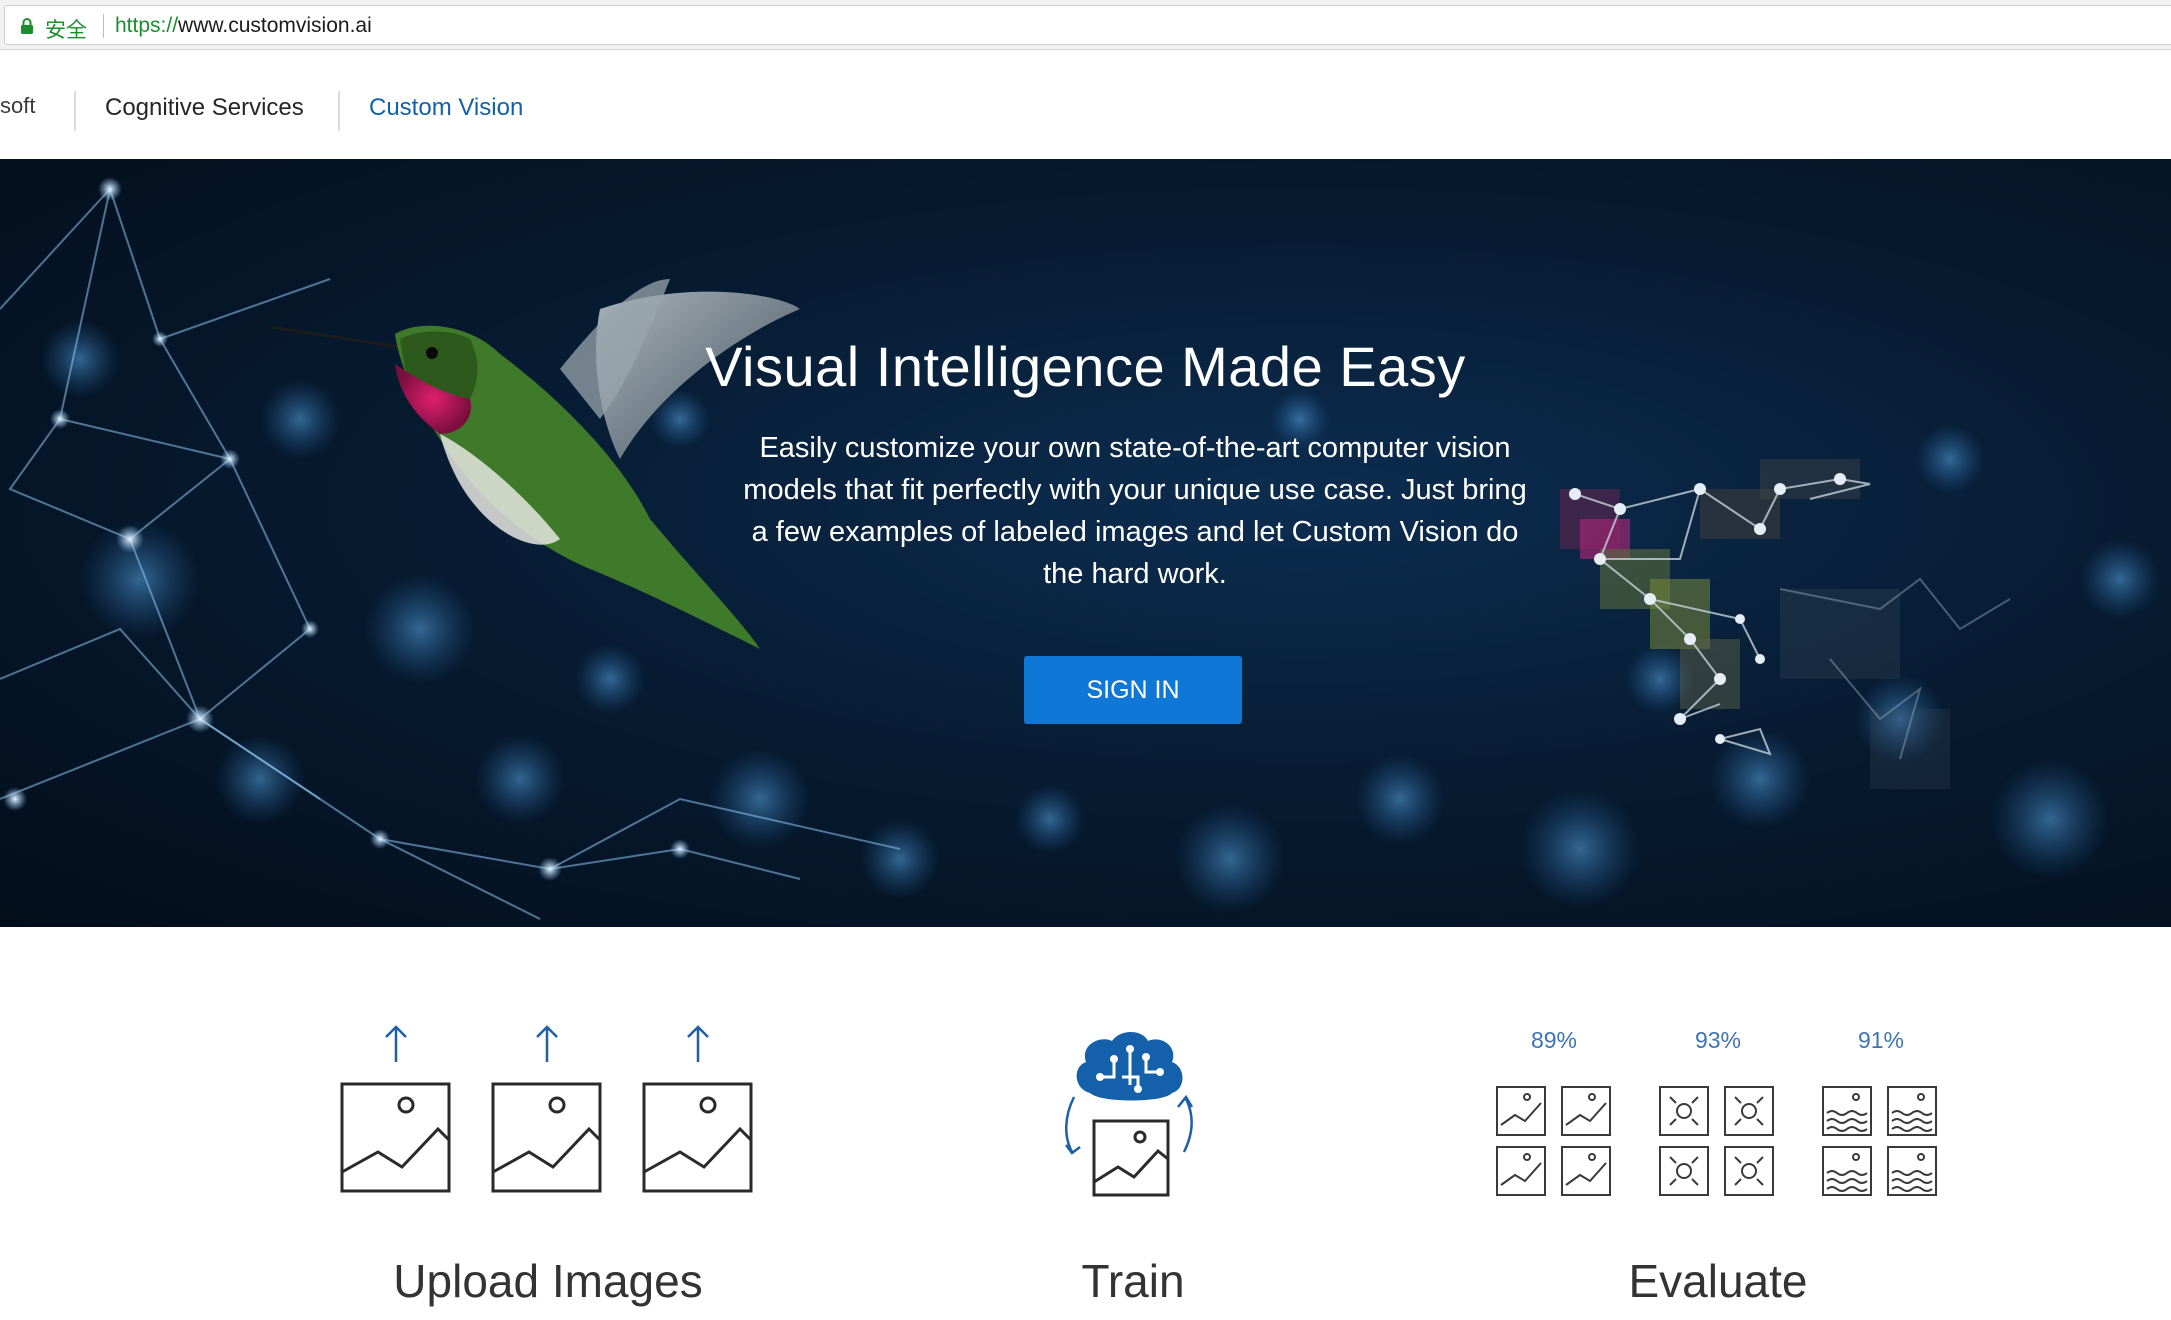 This screenshot has height=1320, width=2171. What do you see at coordinates (204, 108) in the screenshot?
I see `nav-link-cognitive-services: Cognitive Services` at bounding box center [204, 108].